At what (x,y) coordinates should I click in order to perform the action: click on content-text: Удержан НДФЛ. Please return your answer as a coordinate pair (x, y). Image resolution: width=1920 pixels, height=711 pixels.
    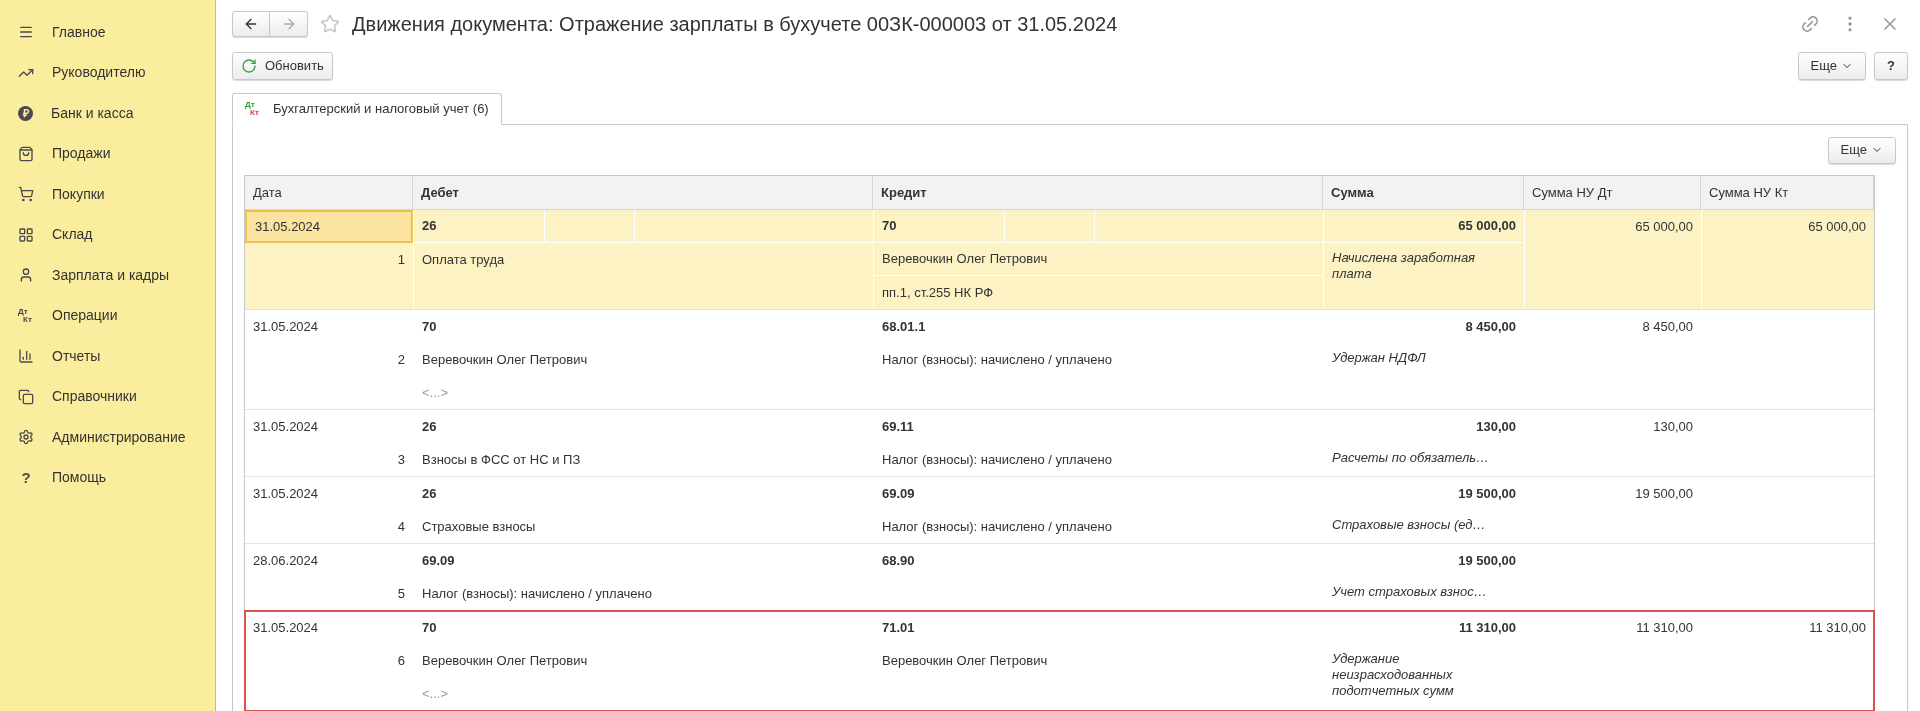
    Looking at the image, I should click on (1379, 358).